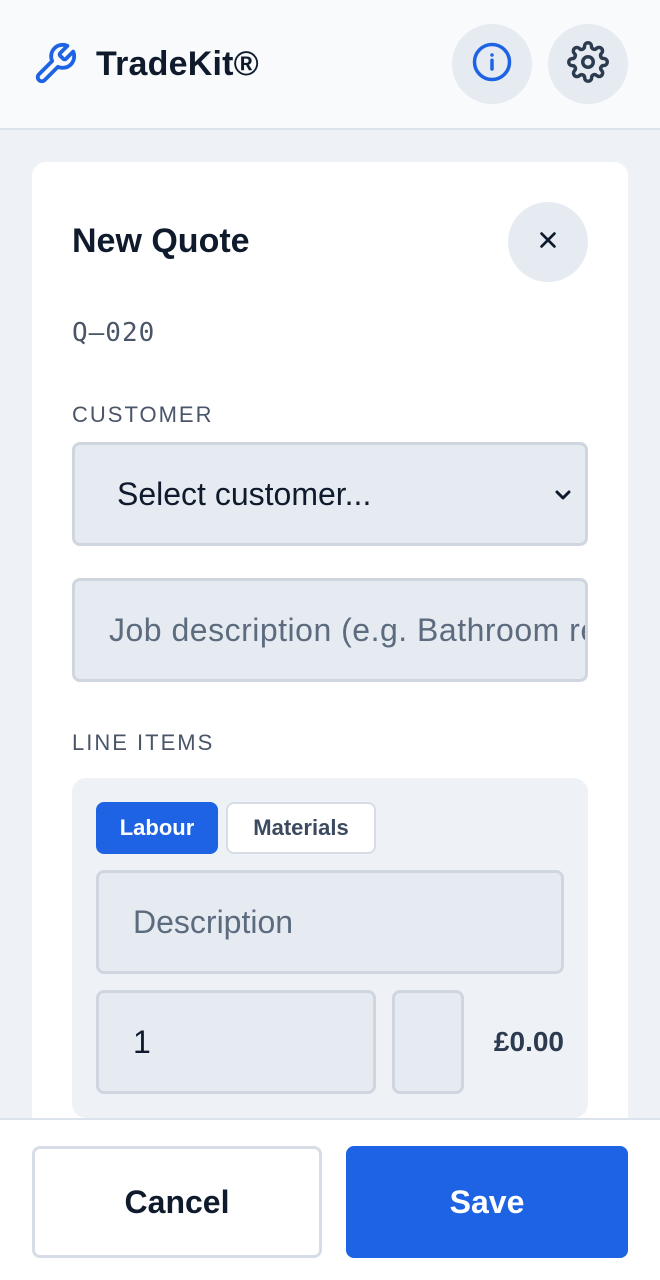 This screenshot has width=660, height=1280. I want to click on app-header: TradeKit®, so click(330, 65).